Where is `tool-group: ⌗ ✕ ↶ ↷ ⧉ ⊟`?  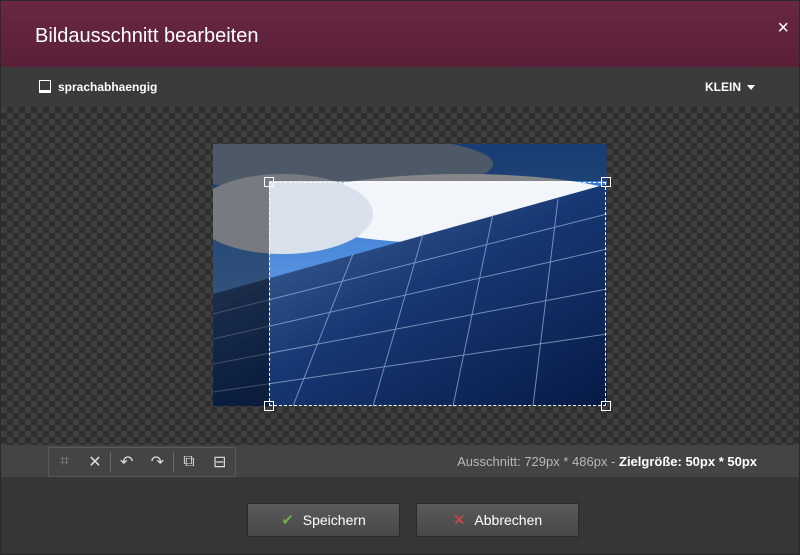 tool-group: ⌗ ✕ ↶ ↷ ⧉ ⊟ is located at coordinates (142, 462).